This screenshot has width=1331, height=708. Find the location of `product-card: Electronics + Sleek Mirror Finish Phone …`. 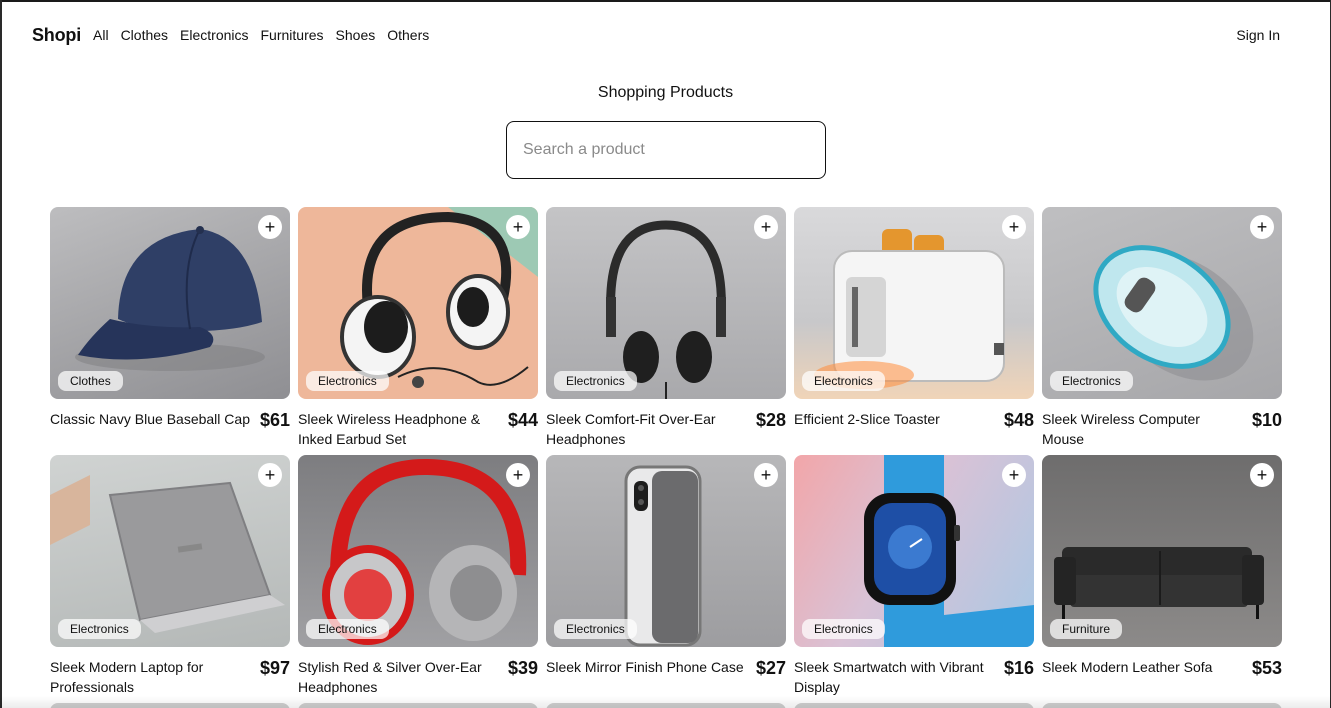

product-card: Electronics + Sleek Mirror Finish Phone … is located at coordinates (666, 575).